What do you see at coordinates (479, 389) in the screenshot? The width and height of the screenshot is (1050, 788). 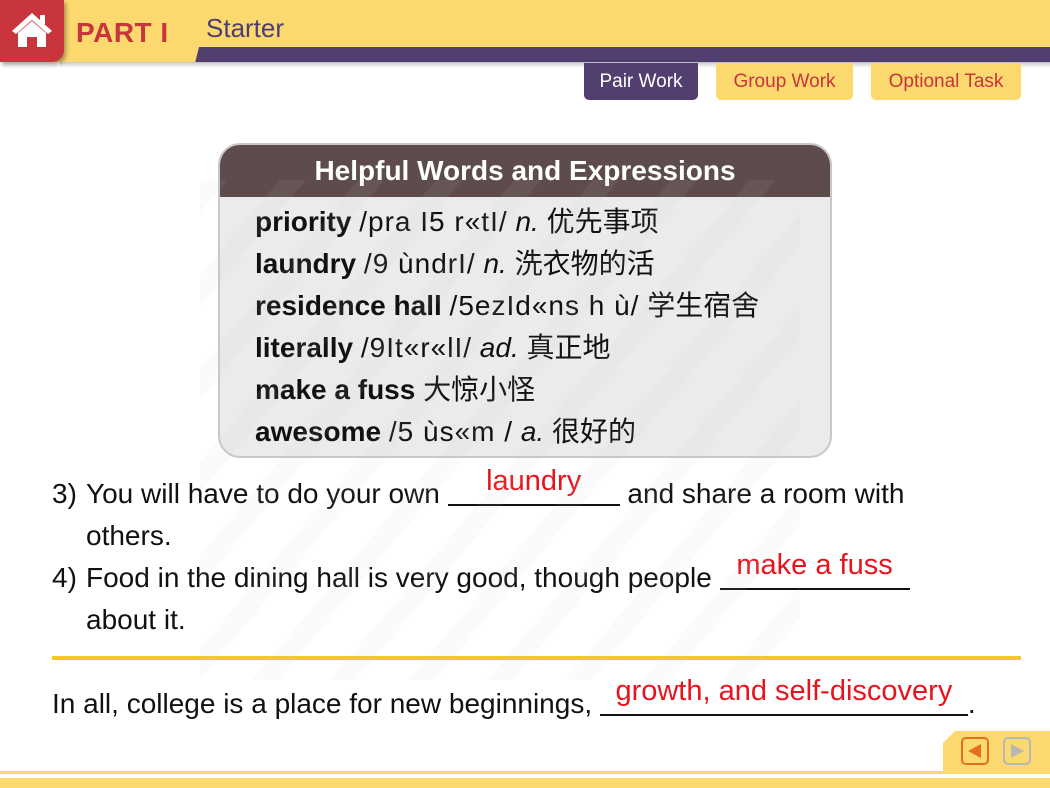 I see `vocab-meaning: 大惊小怪` at bounding box center [479, 389].